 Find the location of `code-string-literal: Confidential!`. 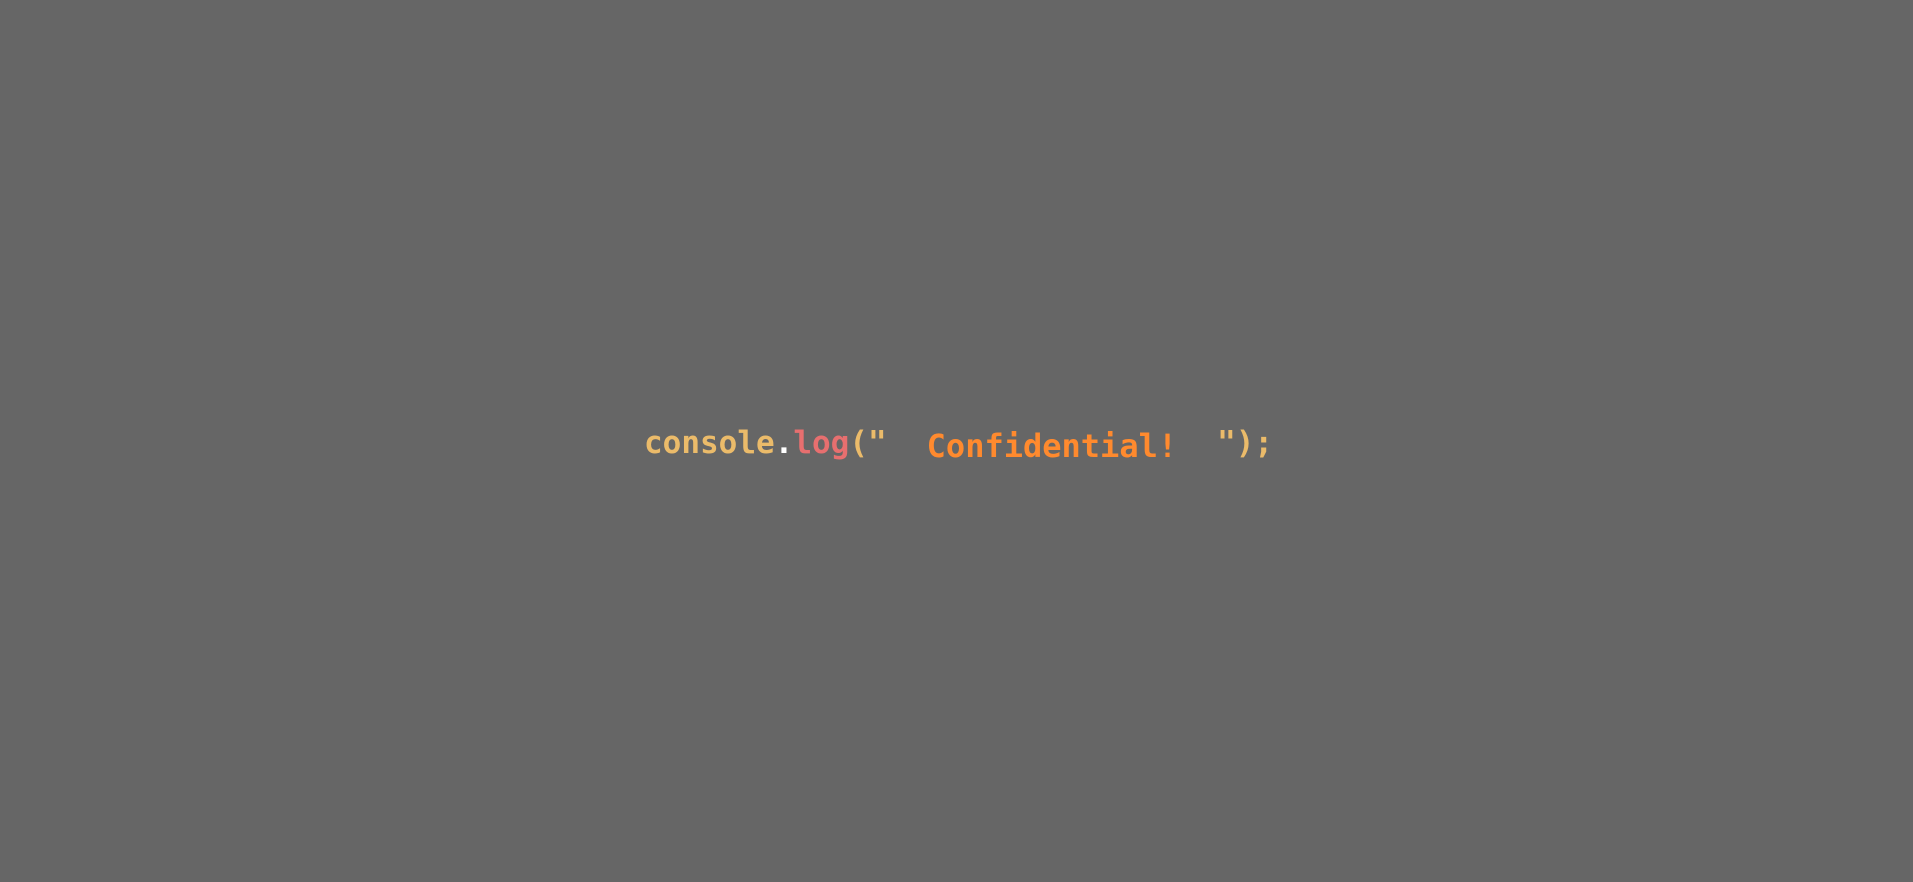

code-string-literal: Confidential! is located at coordinates (1052, 446).